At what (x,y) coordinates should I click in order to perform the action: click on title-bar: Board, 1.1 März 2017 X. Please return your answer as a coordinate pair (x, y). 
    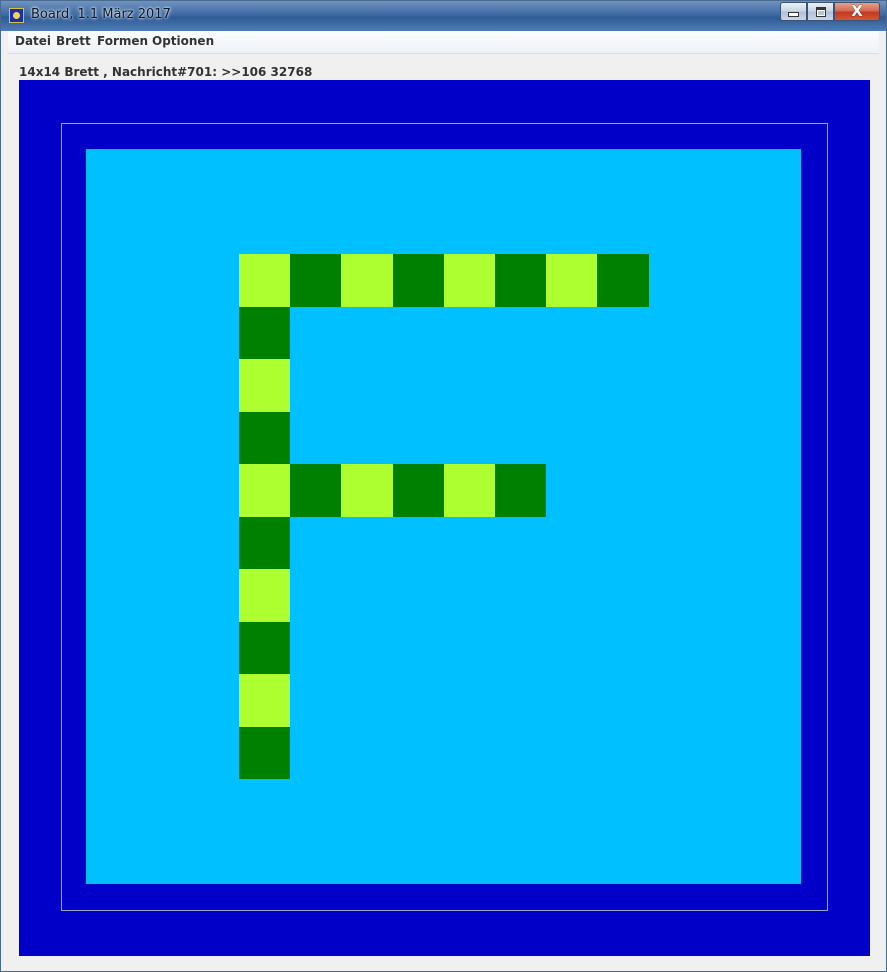
    Looking at the image, I should click on (443, 16).